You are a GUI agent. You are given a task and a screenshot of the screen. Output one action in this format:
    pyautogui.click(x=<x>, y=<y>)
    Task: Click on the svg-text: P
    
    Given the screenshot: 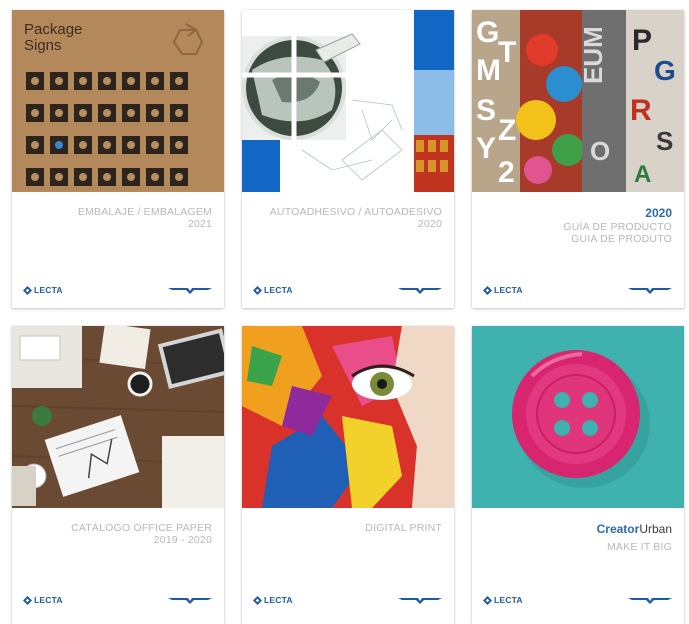 What is the action you would take?
    pyautogui.click(x=642, y=40)
    